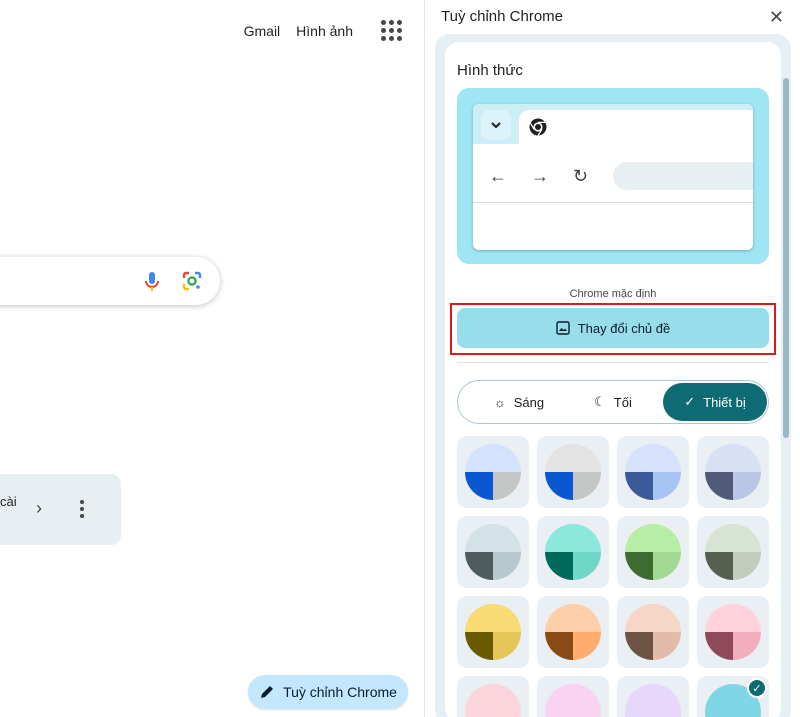 This screenshot has height=717, width=800. Describe the element at coordinates (538, 127) in the screenshot. I see `chrome-logo-icon` at that location.